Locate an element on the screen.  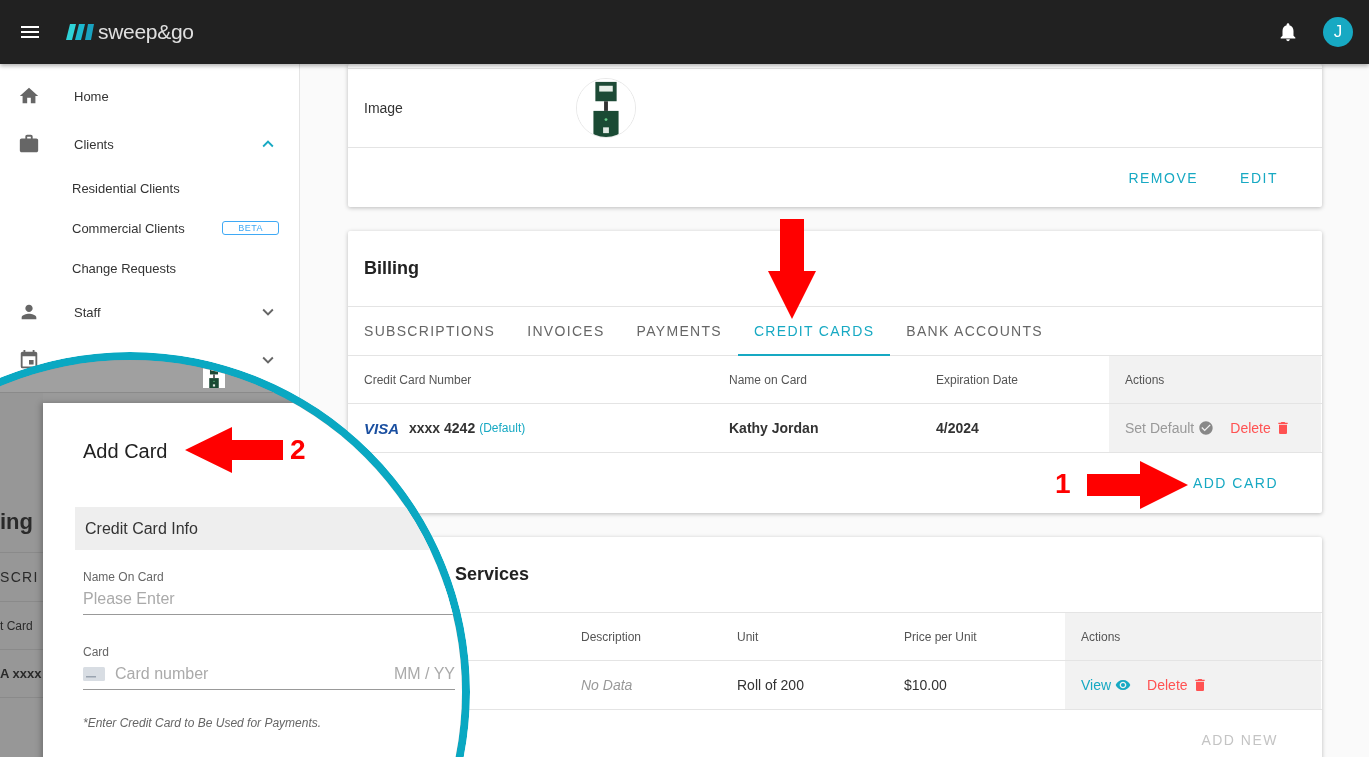
table-cell-text: Roll of 200 is located at coordinates (770, 685).